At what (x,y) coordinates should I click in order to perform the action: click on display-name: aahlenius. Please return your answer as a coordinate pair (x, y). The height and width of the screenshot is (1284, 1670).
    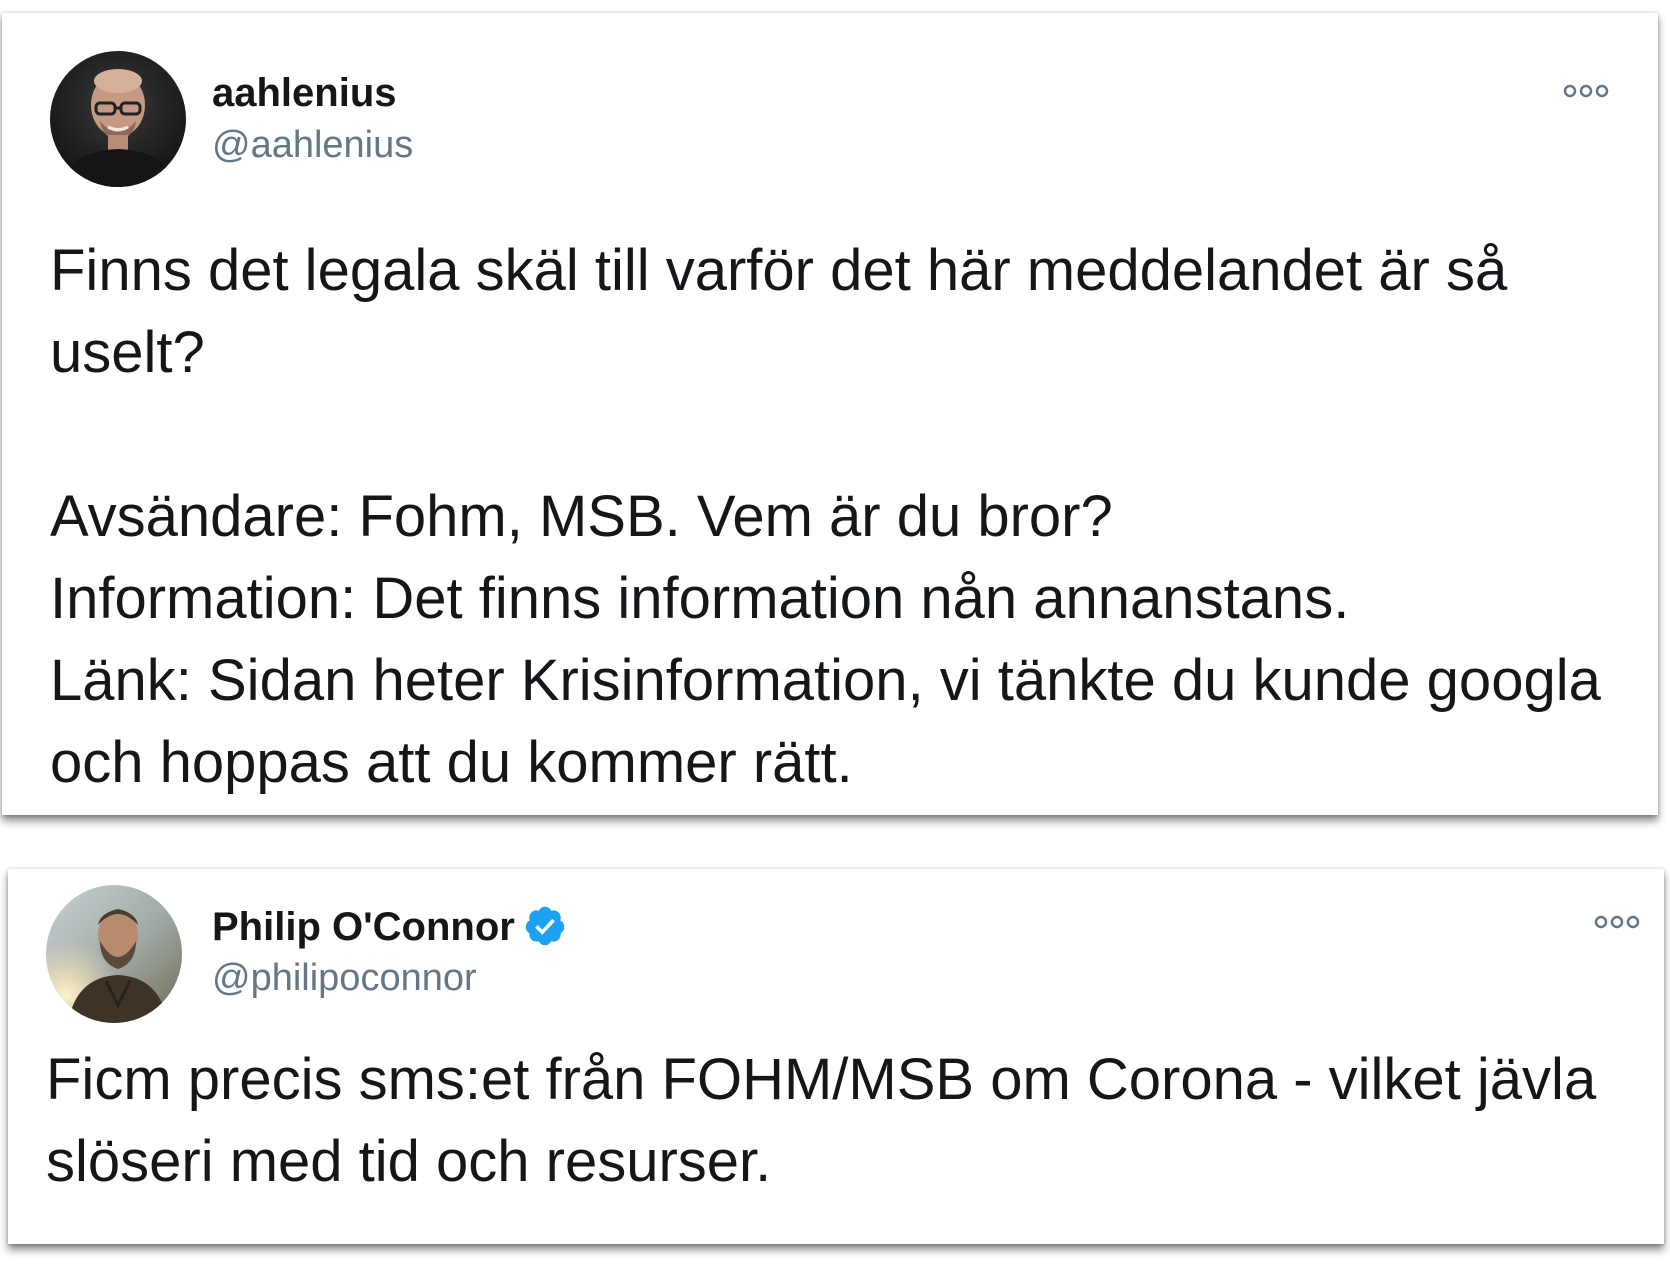
    Looking at the image, I should click on (304, 93).